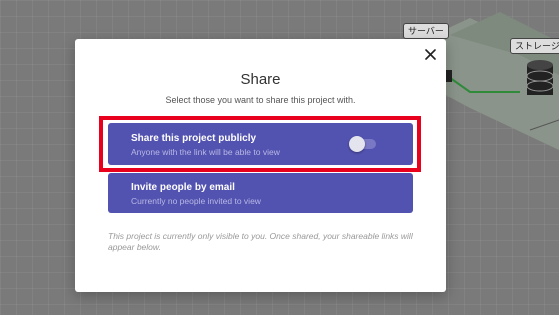 The height and width of the screenshot is (315, 559). I want to click on storage-node-label: ストレージ, so click(534, 46).